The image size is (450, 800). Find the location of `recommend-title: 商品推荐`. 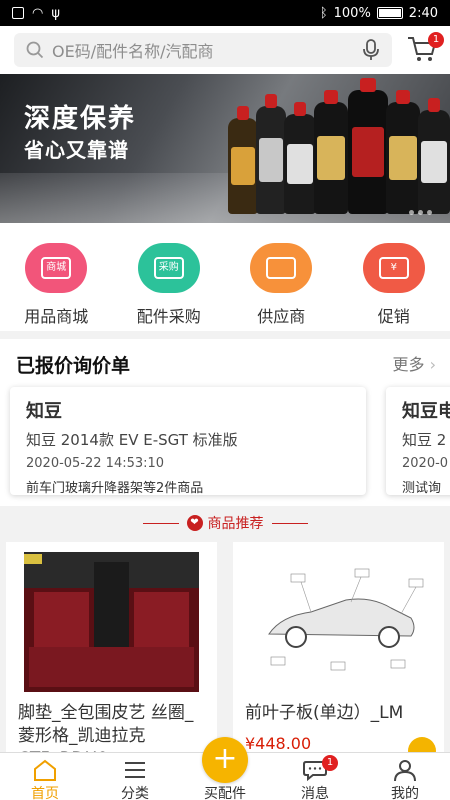

recommend-title: 商品推荐 is located at coordinates (235, 524).